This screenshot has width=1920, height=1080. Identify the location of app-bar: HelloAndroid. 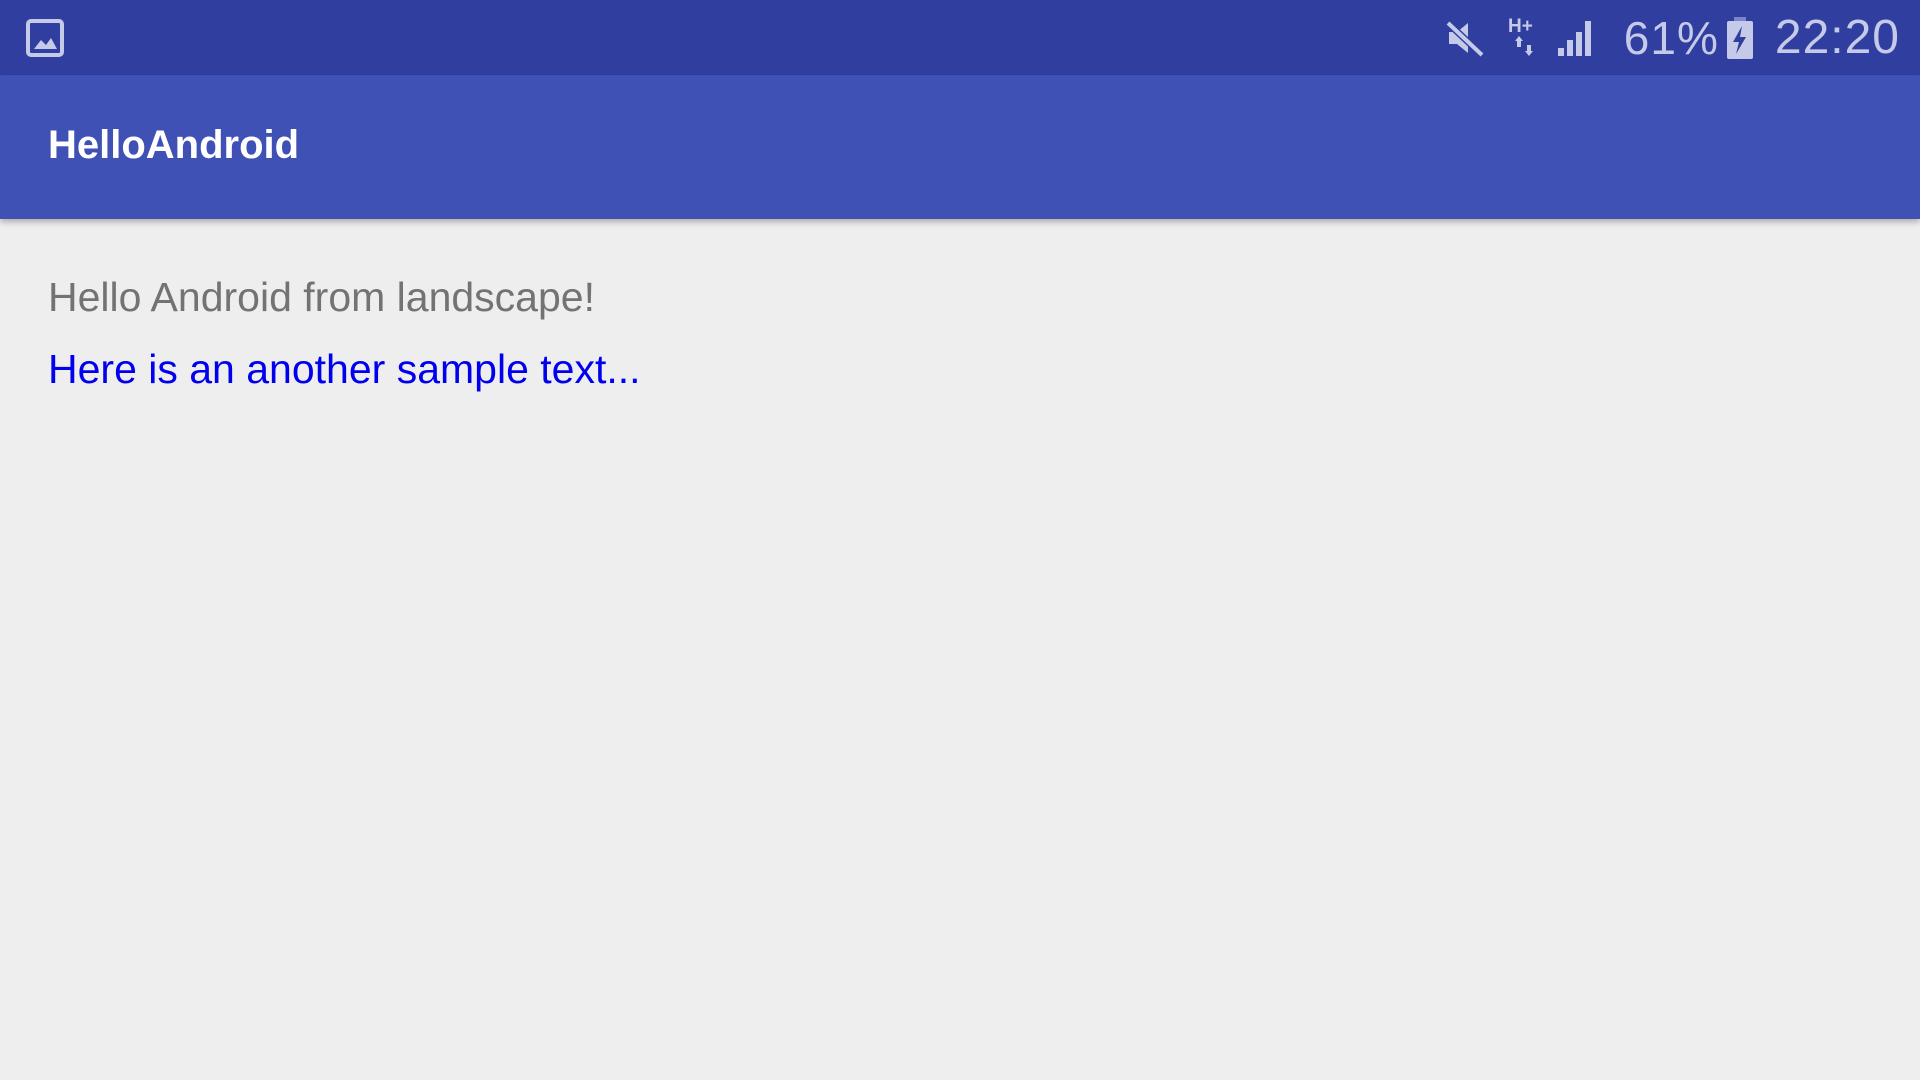
(960, 147).